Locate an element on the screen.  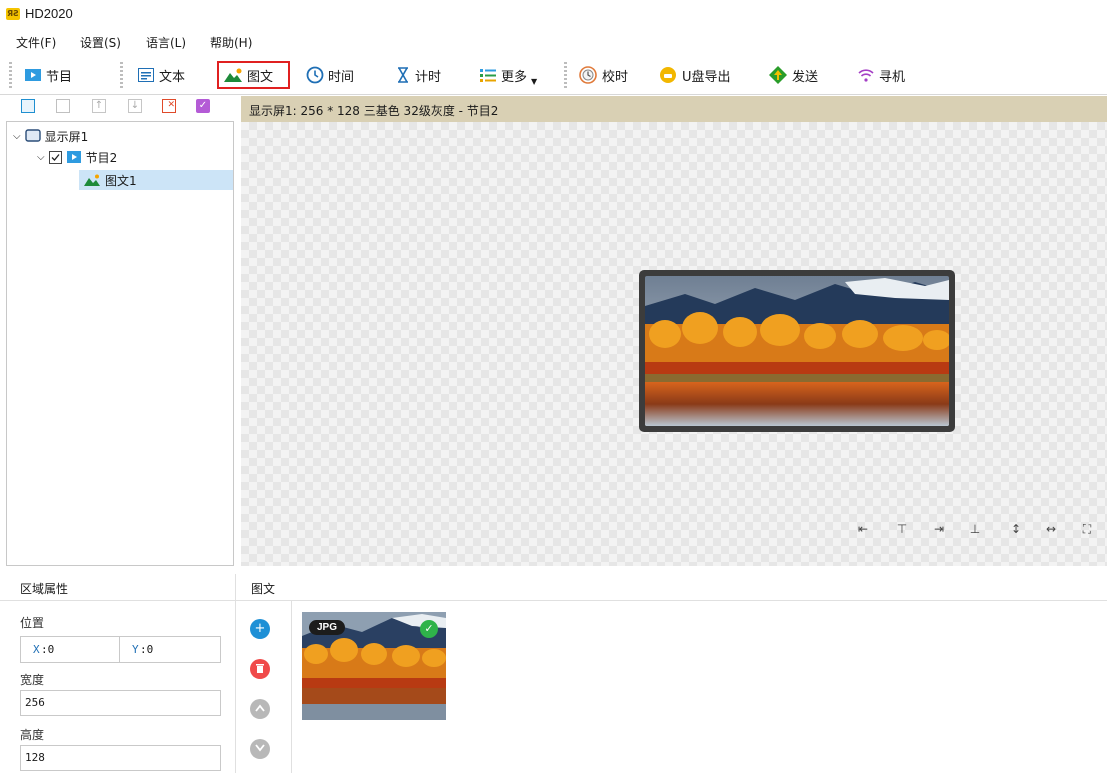
usb-disk-icon is located at coordinates (668, 75).